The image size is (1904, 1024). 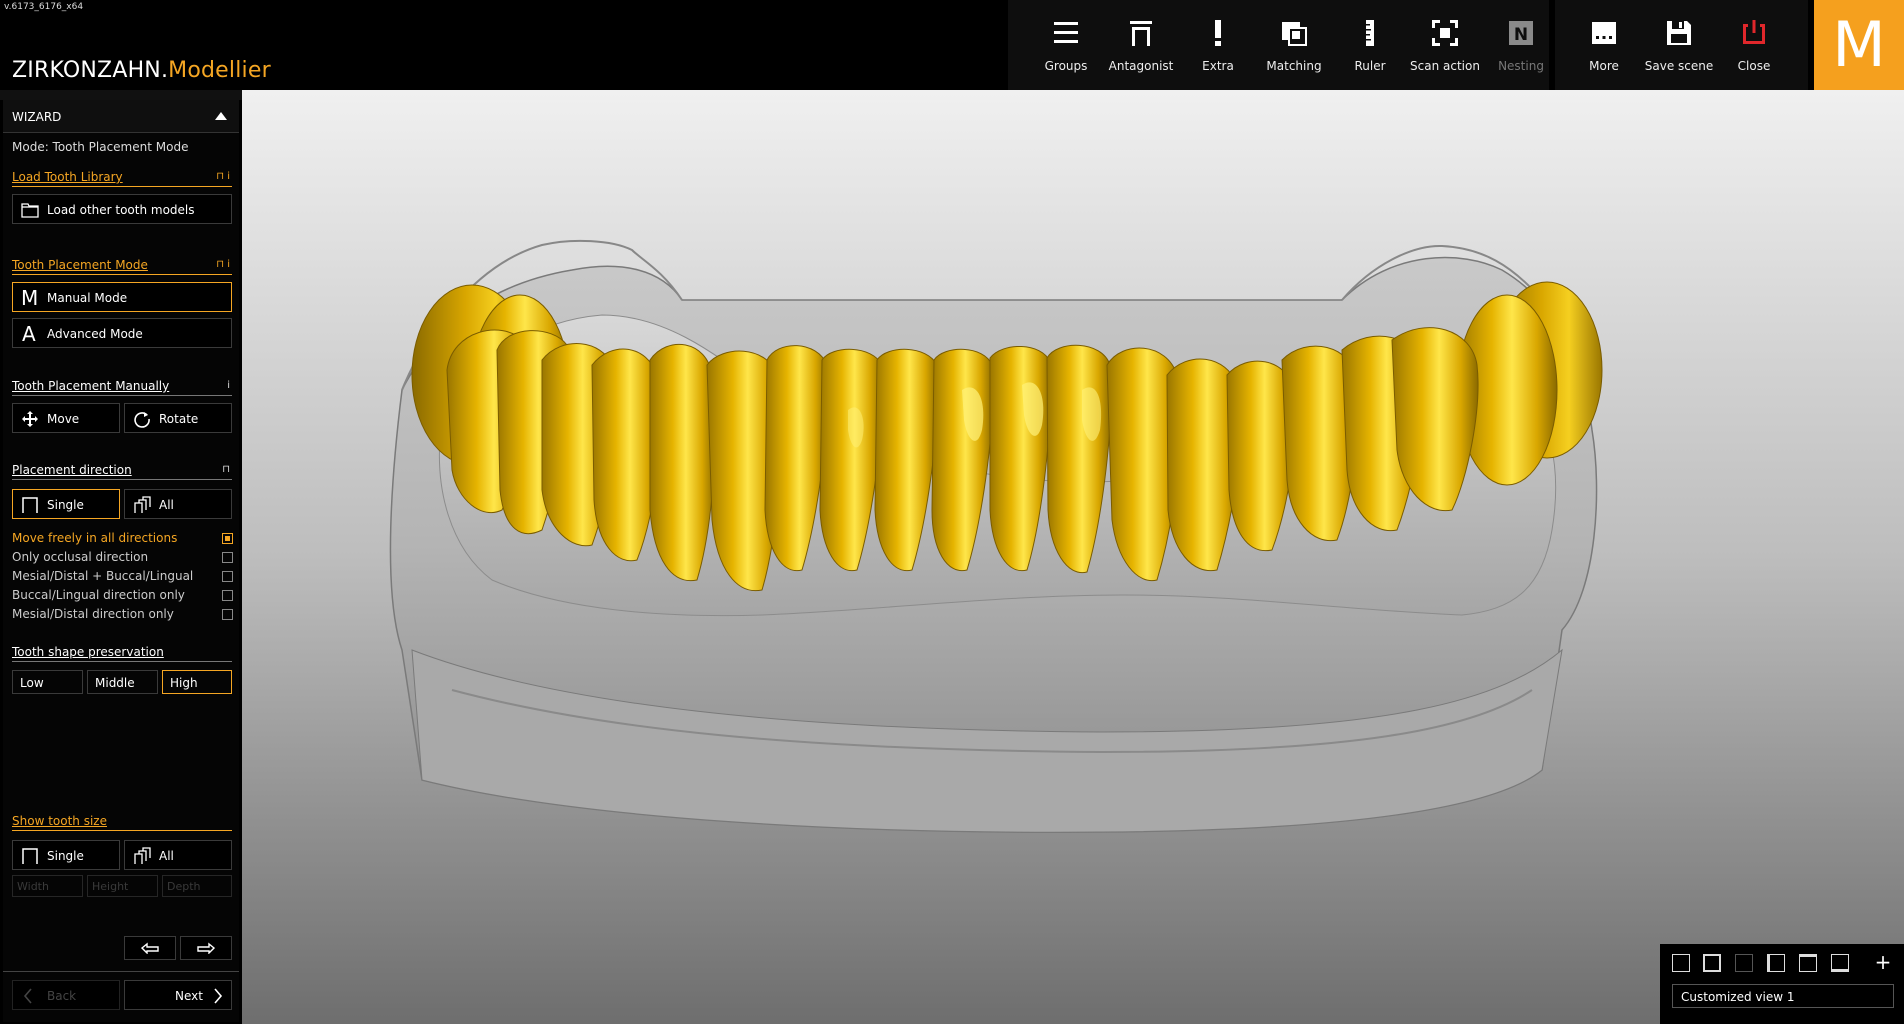 I want to click on nesting-button: N Nesting, so click(x=1521, y=45).